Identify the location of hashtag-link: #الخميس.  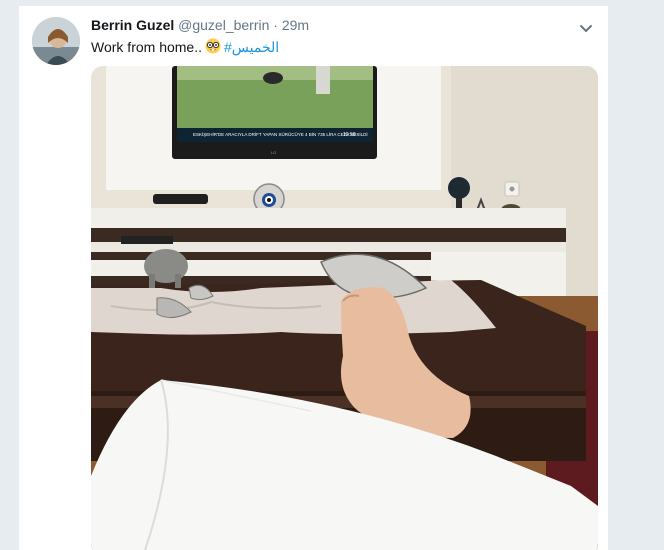
(251, 47).